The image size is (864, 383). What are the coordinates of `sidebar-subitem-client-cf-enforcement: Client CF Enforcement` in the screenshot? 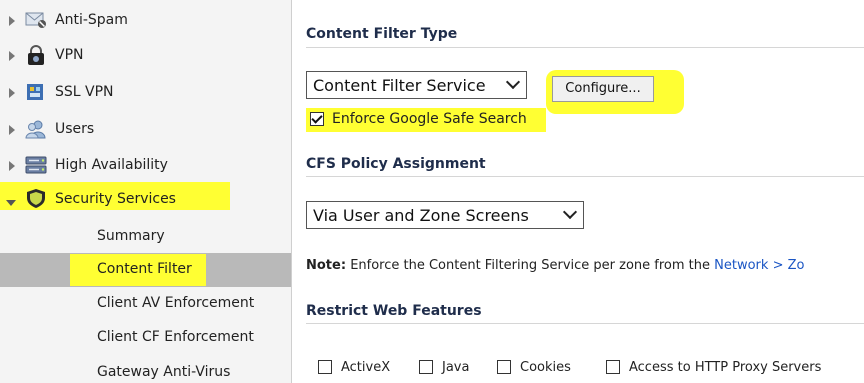 It's located at (145, 338).